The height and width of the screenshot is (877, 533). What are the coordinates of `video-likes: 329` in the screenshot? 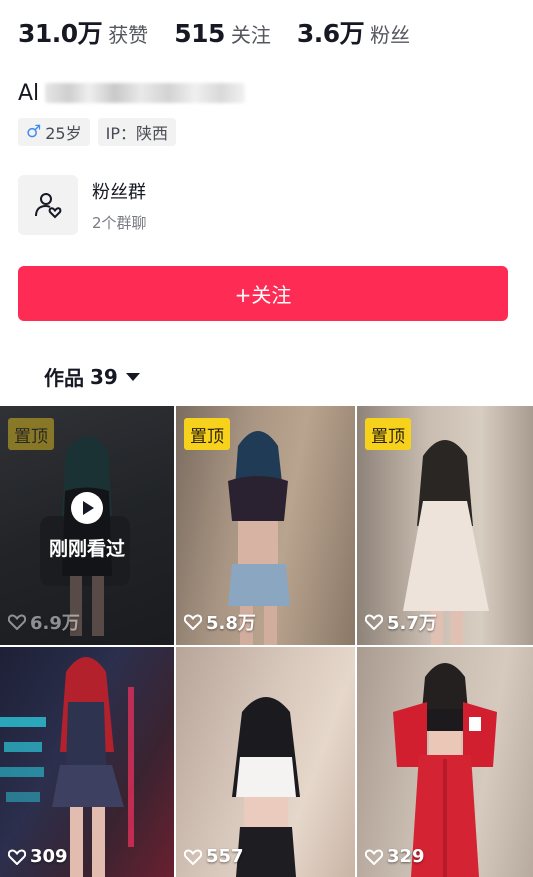 It's located at (395, 856).